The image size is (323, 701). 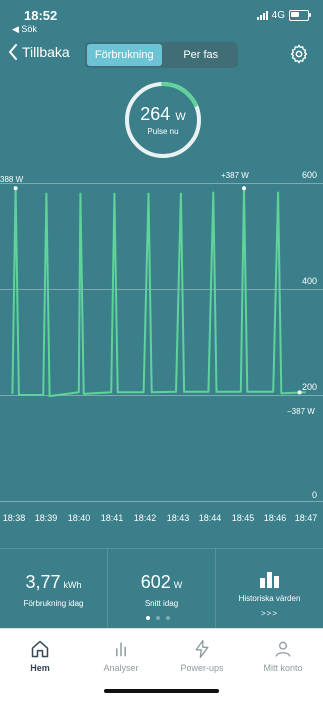 What do you see at coordinates (46, 518) in the screenshot?
I see `x-tick-label: 18:39` at bounding box center [46, 518].